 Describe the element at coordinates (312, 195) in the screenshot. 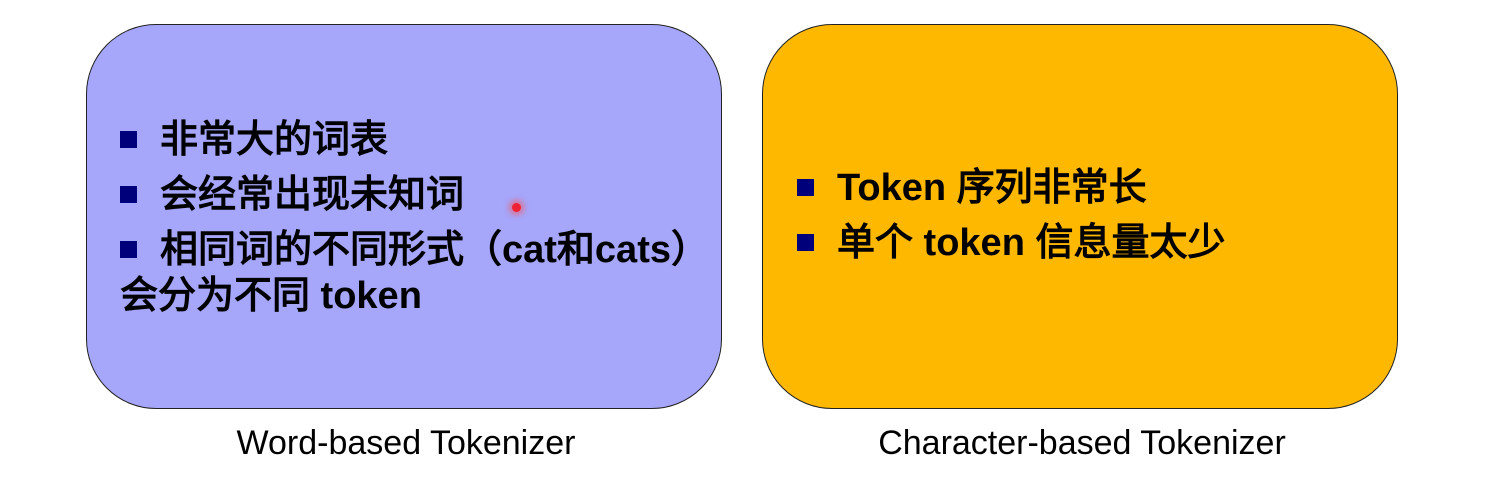

I see `list-item-text: 会经常出现未知词` at that location.